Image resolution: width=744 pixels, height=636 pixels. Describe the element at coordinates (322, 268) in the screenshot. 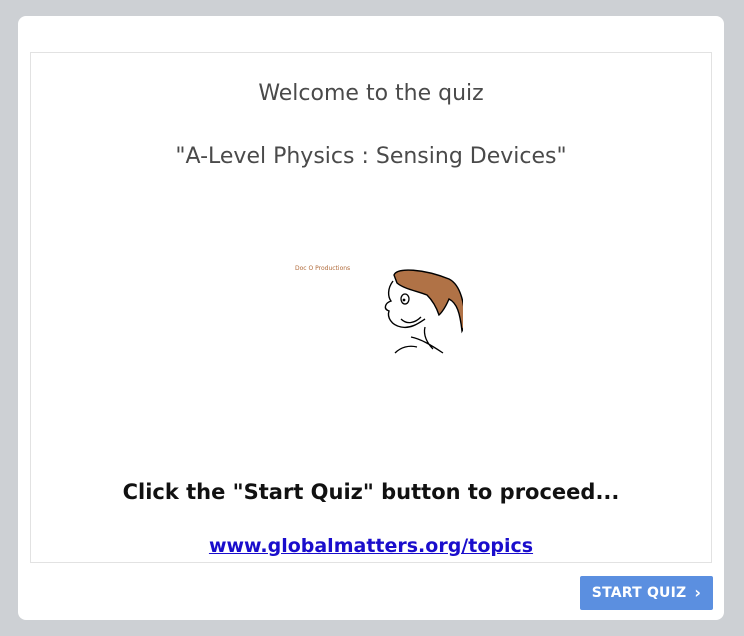

I see `logo-caption: Doc O Productions` at that location.